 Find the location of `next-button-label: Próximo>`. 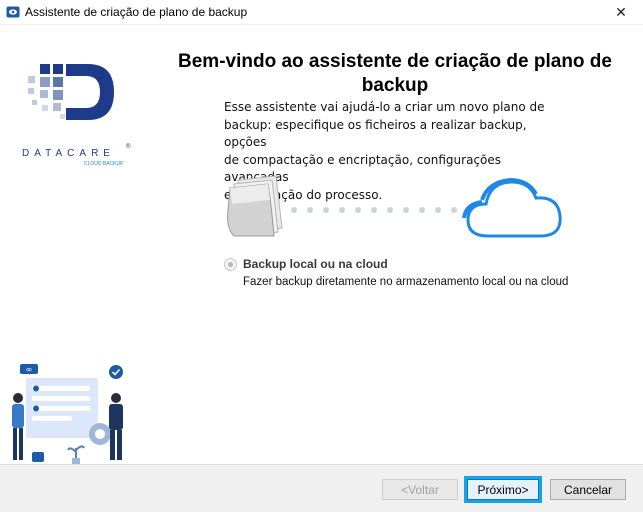

next-button-label: Próximo> is located at coordinates (503, 489).